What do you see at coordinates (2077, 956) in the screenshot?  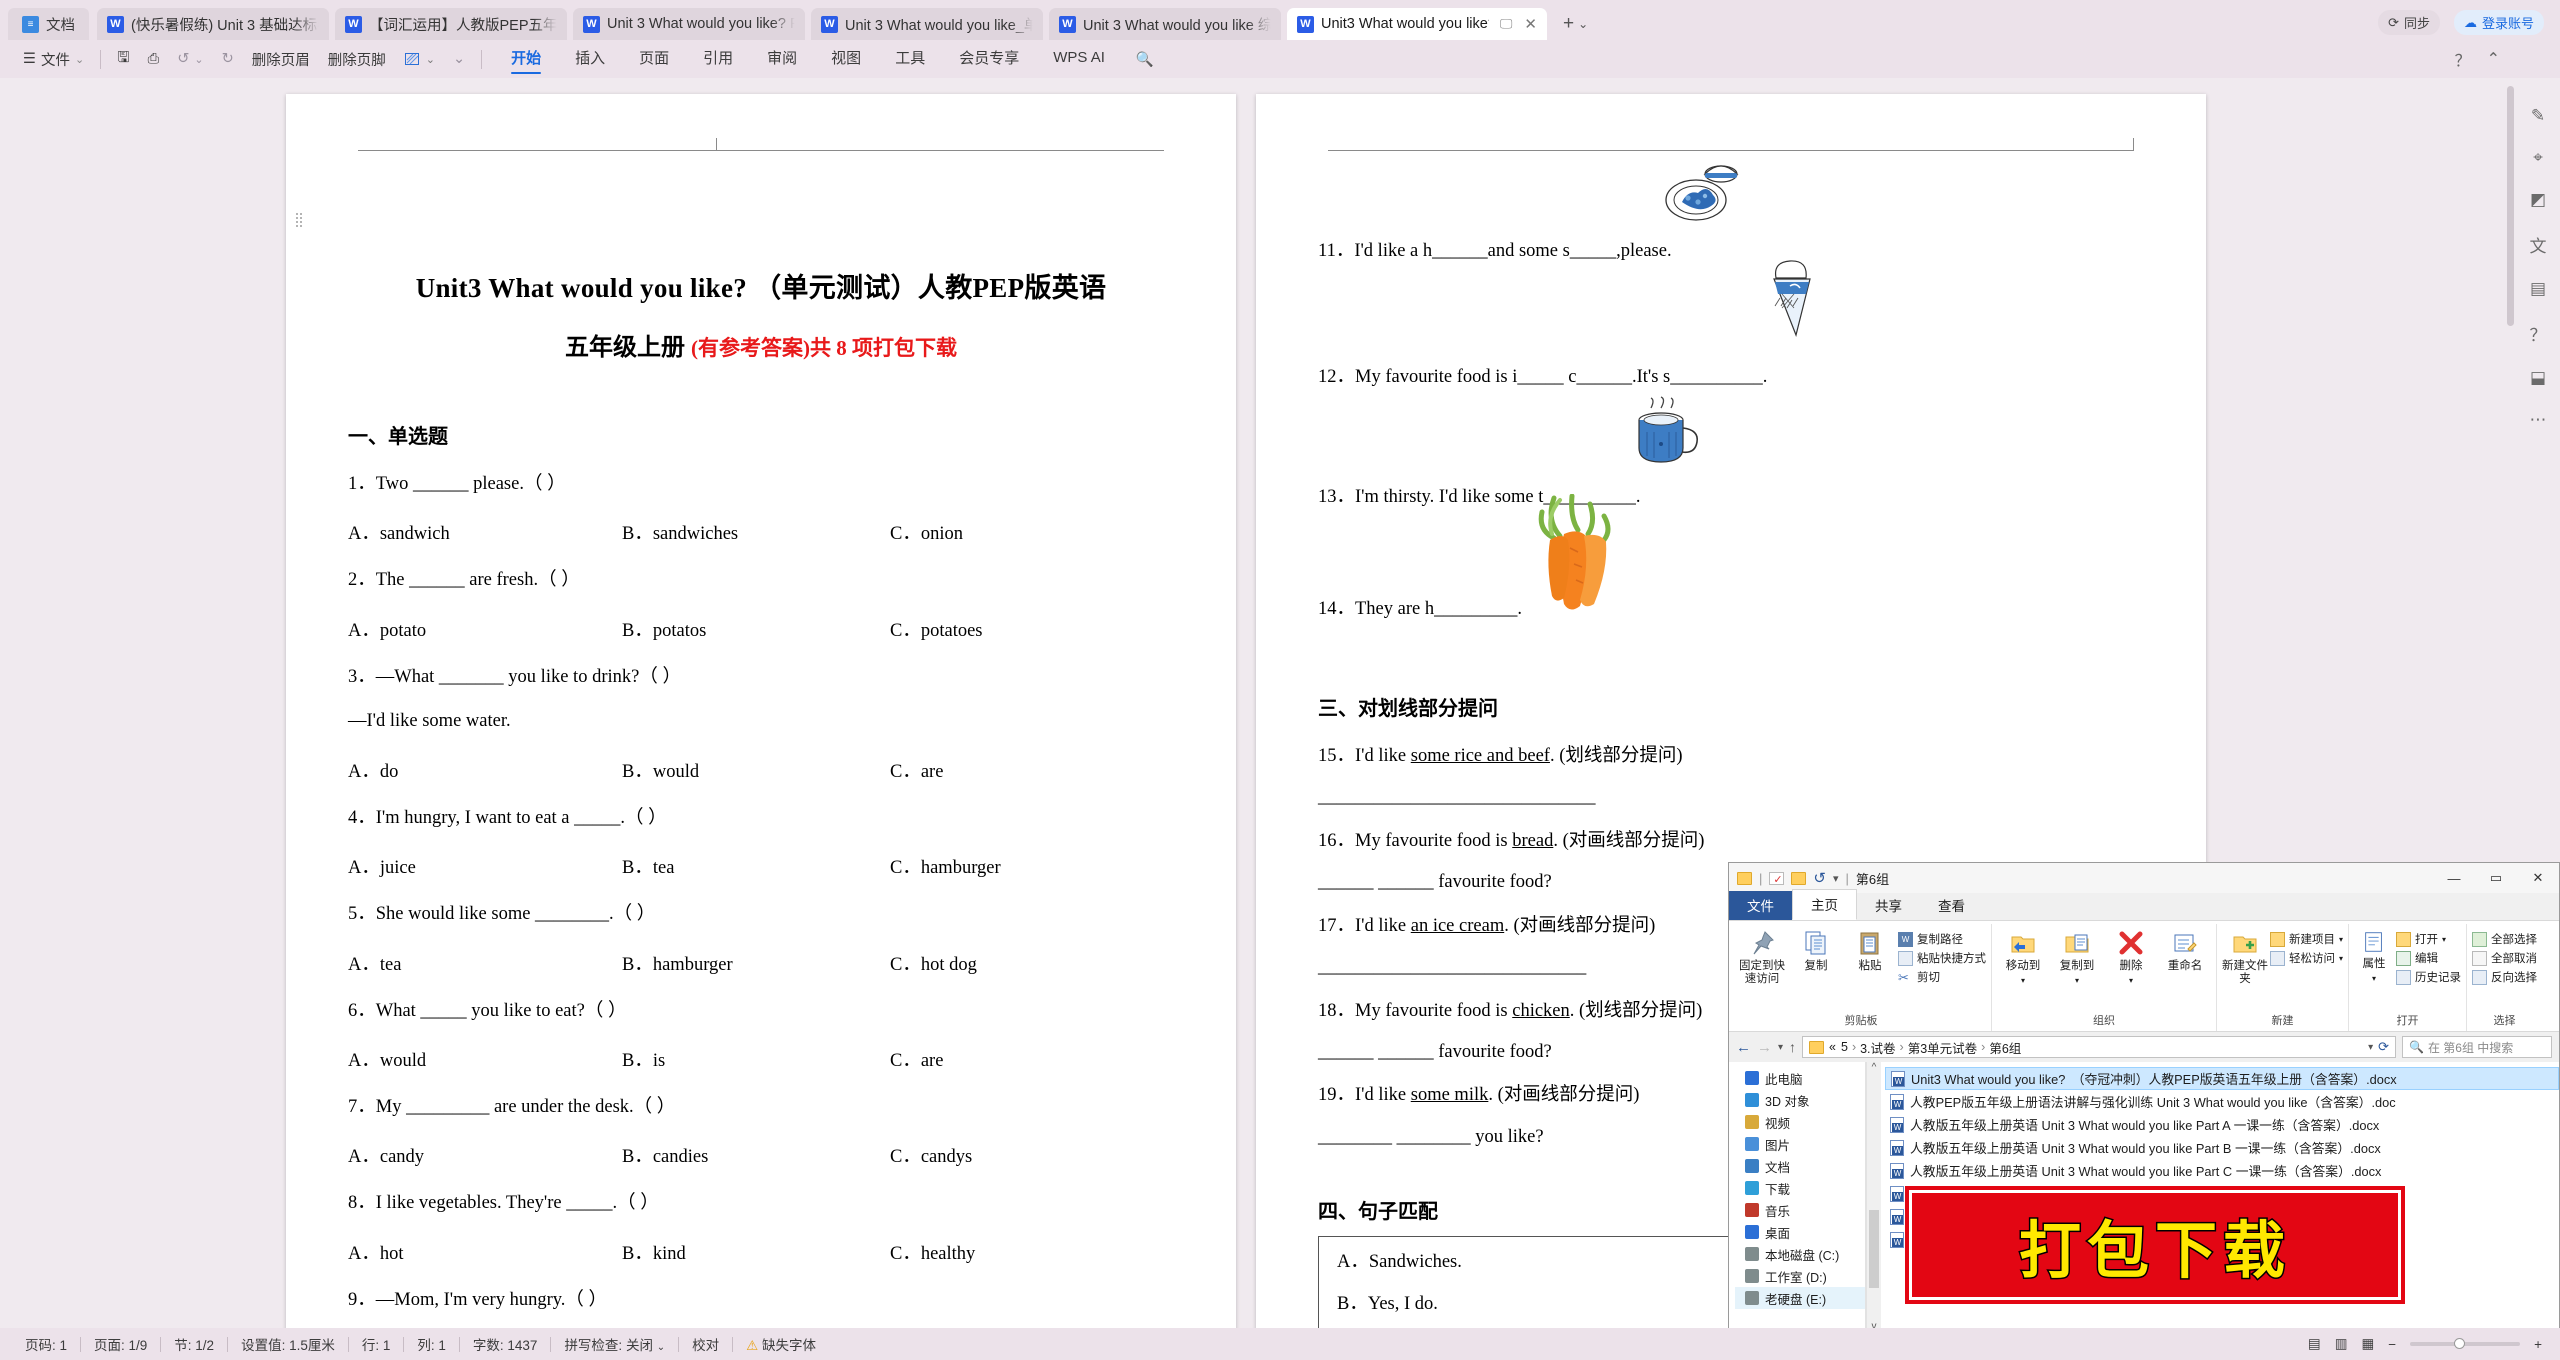 I see `copy-to-button: 复制到 ▾` at bounding box center [2077, 956].